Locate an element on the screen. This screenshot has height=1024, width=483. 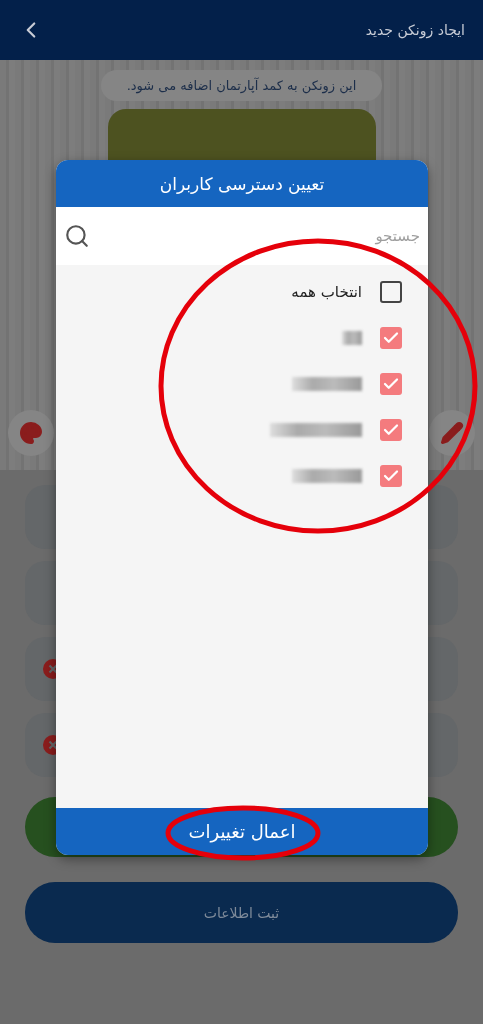
search-field: جستجو is located at coordinates (242, 236).